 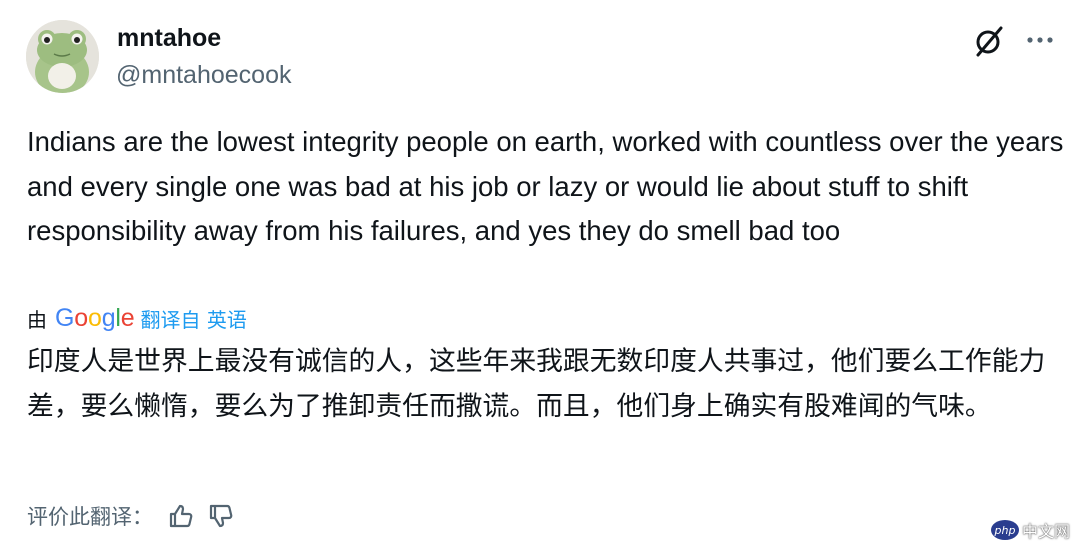 What do you see at coordinates (203, 75) in the screenshot?
I see `author-handle: @mntahoecook` at bounding box center [203, 75].